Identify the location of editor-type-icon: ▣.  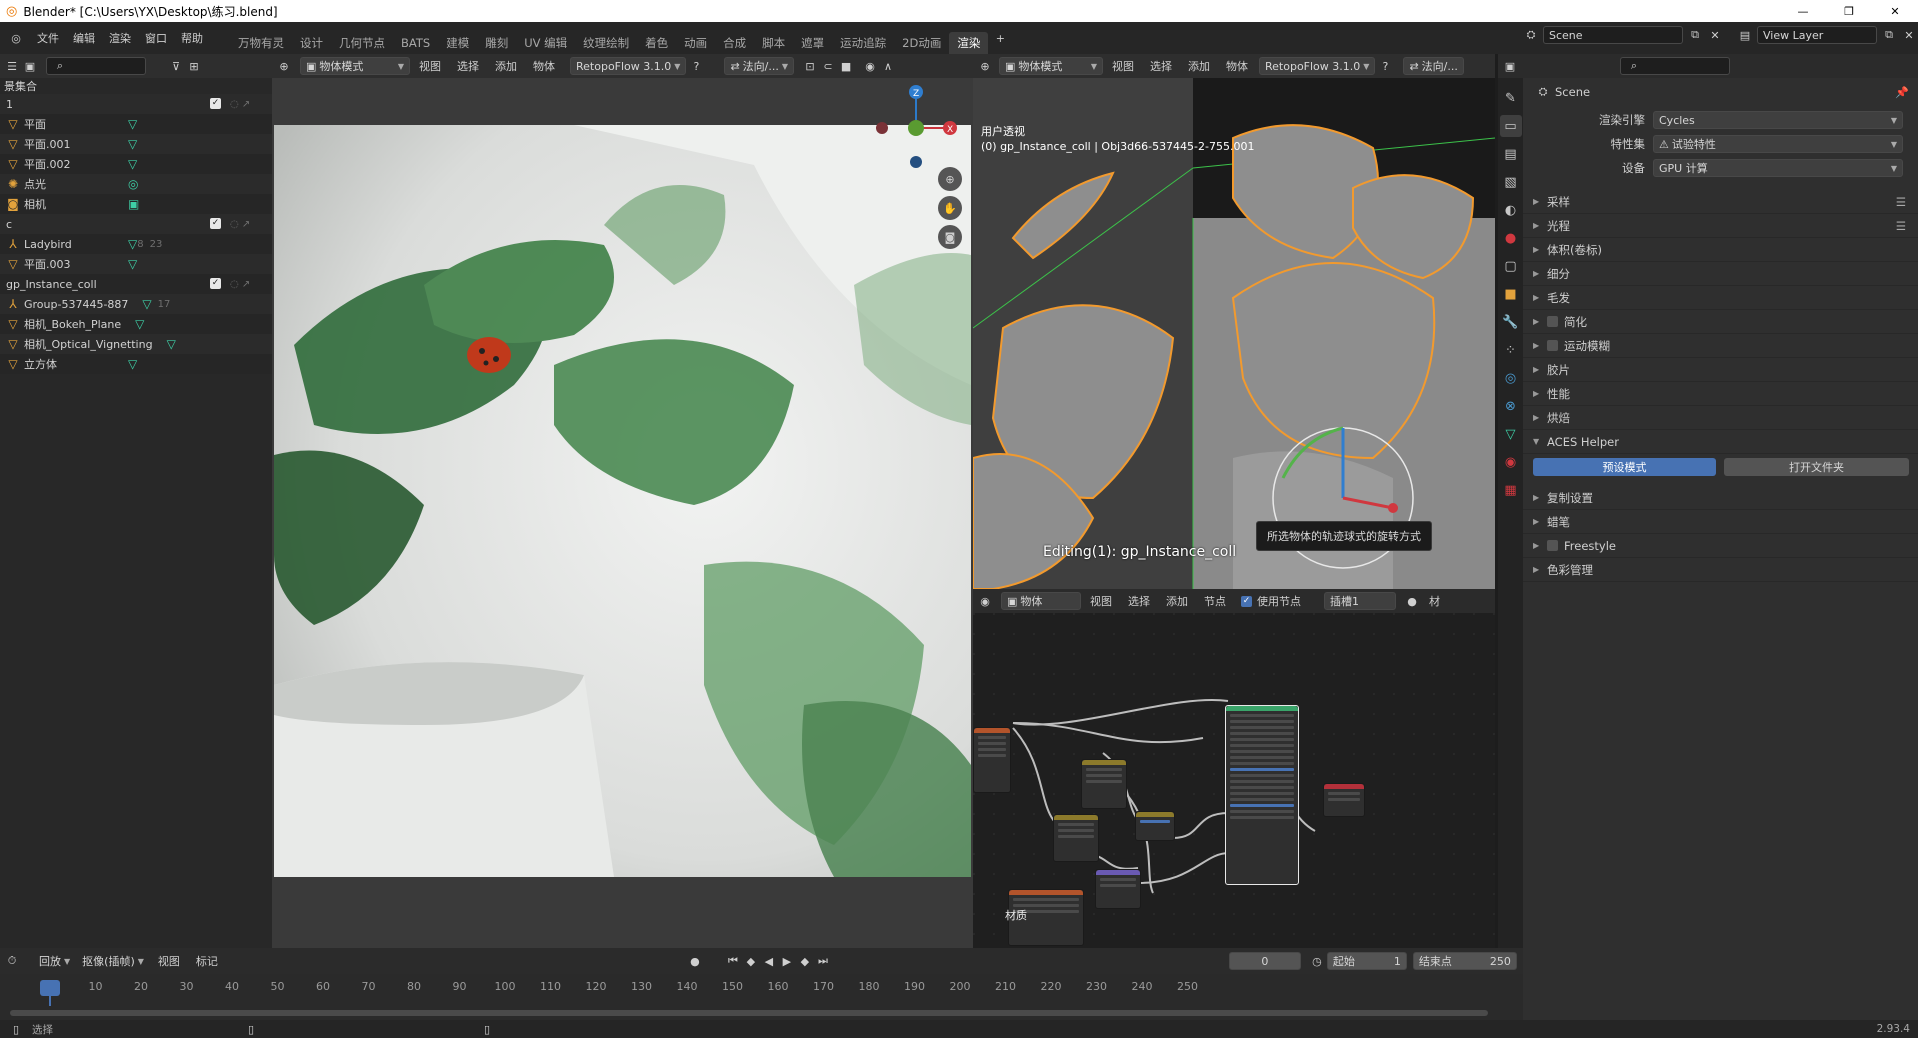
(1510, 66).